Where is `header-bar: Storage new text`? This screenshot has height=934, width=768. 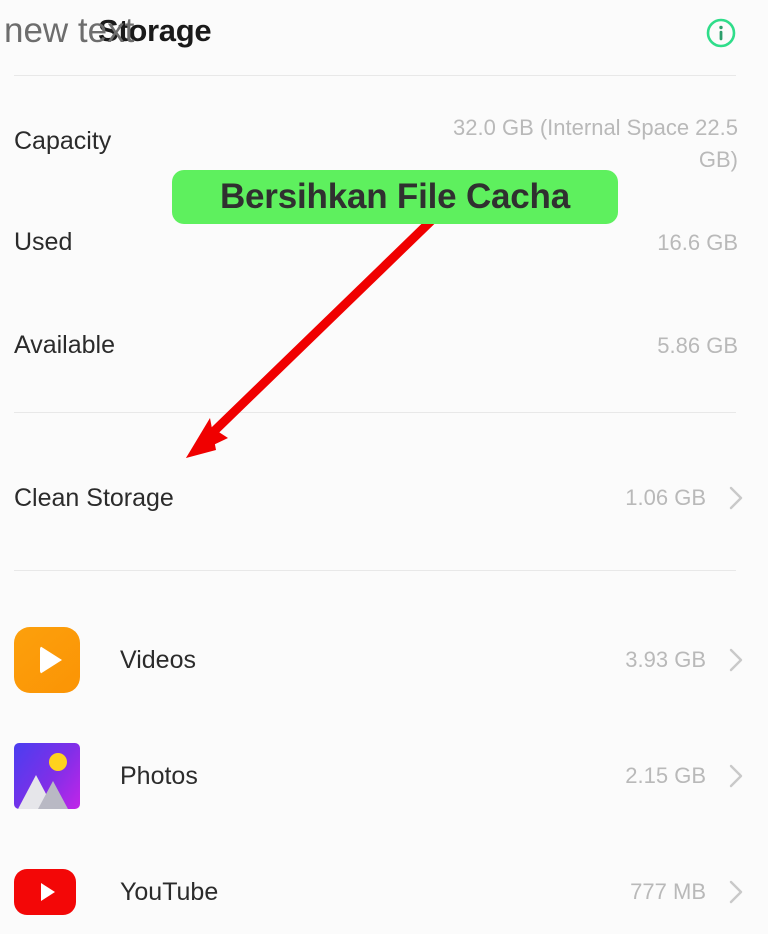
header-bar: Storage new text is located at coordinates (384, 38).